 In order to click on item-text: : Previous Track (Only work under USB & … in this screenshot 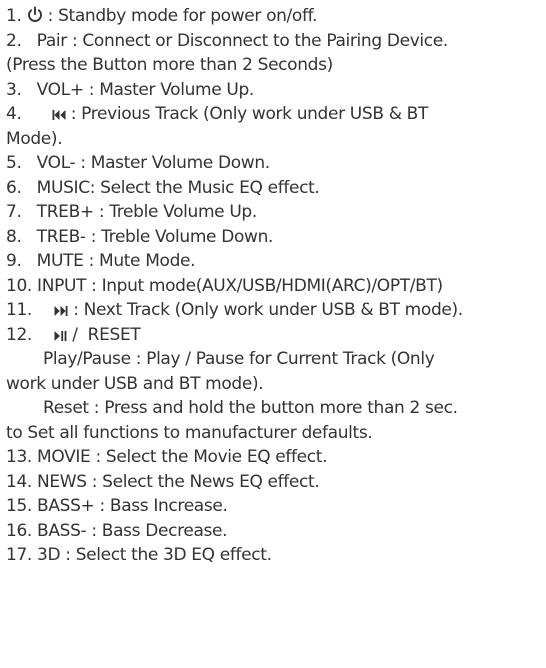, I will do `click(249, 114)`.